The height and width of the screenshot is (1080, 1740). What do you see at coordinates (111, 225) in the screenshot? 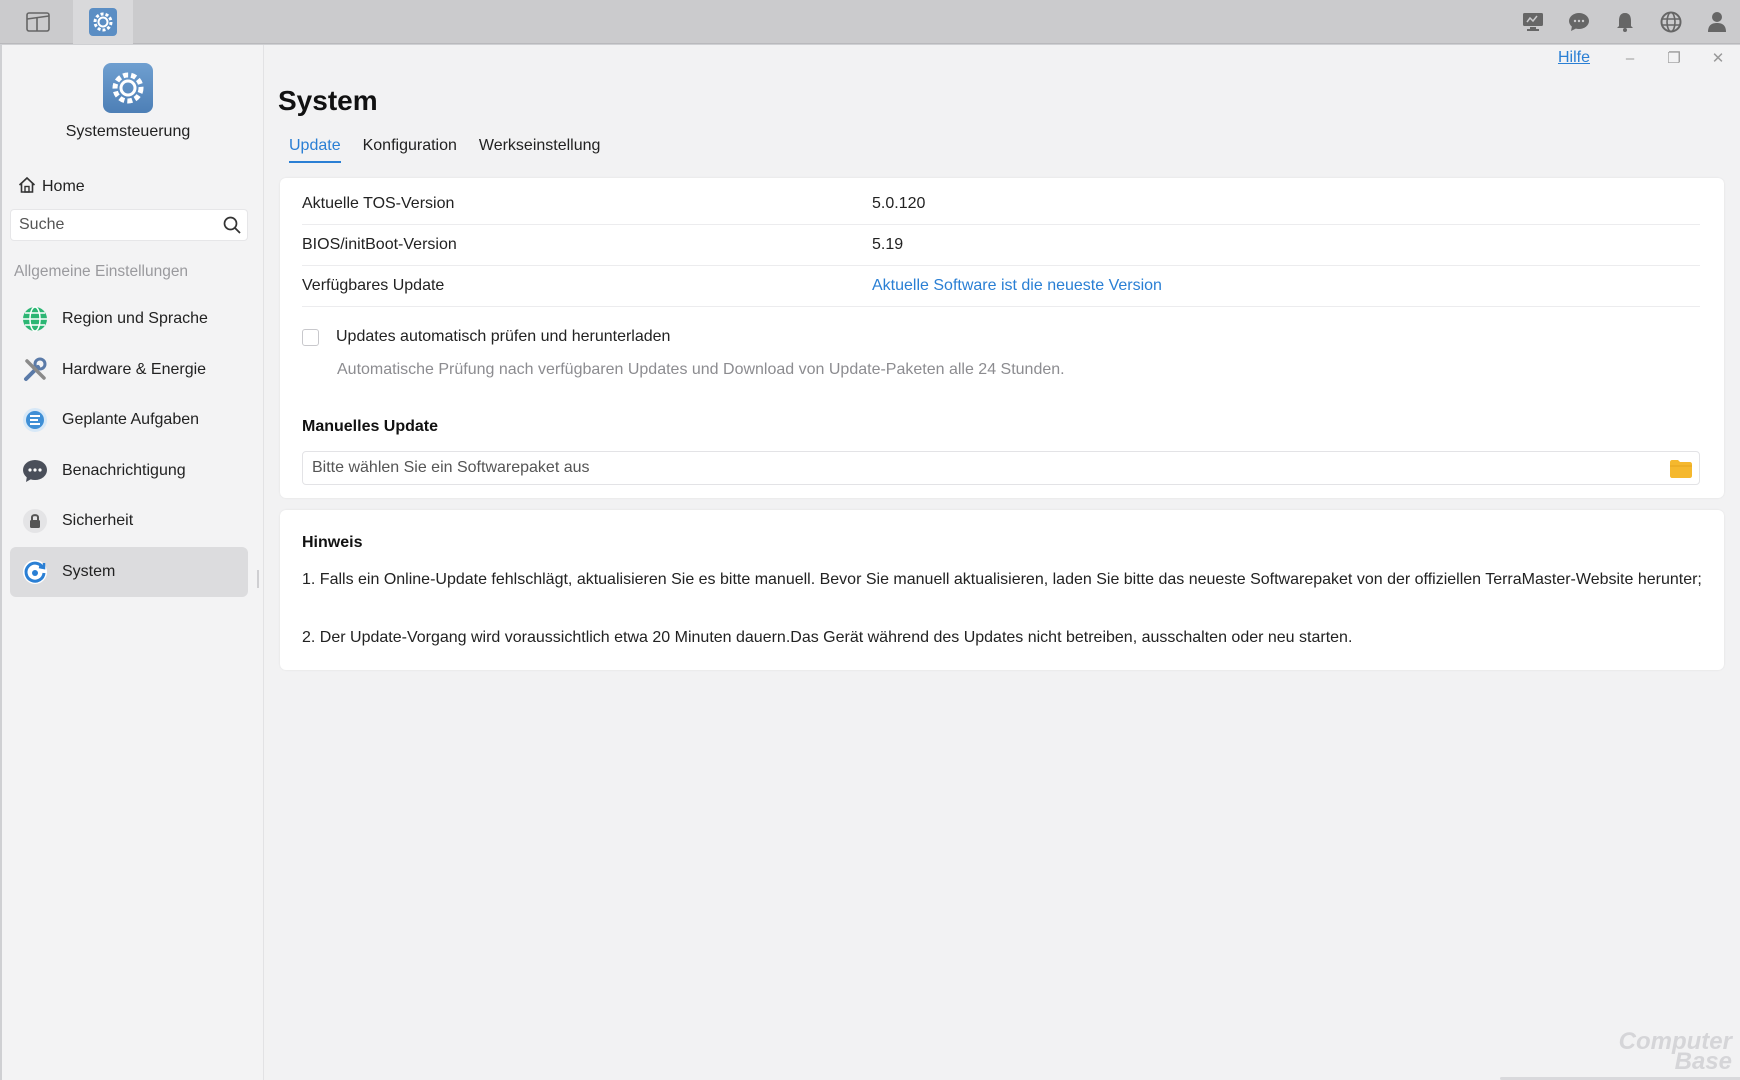
I see `search-input` at bounding box center [111, 225].